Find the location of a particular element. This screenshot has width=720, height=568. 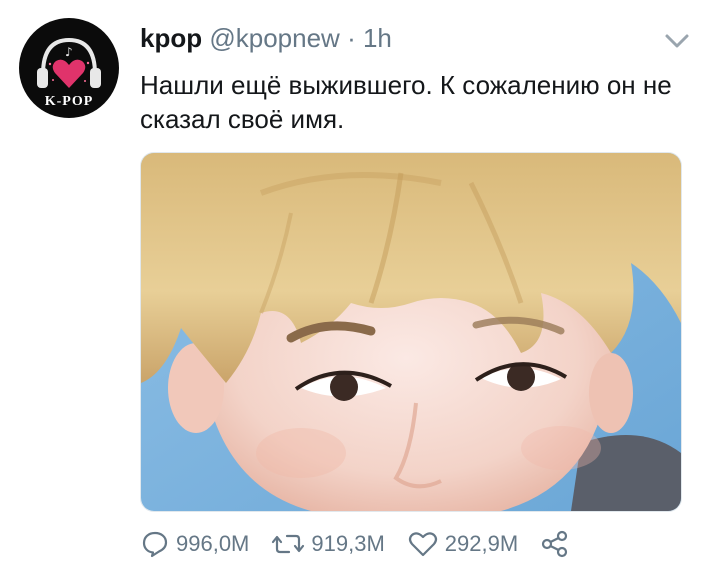

chevron-down-icon is located at coordinates (677, 41).